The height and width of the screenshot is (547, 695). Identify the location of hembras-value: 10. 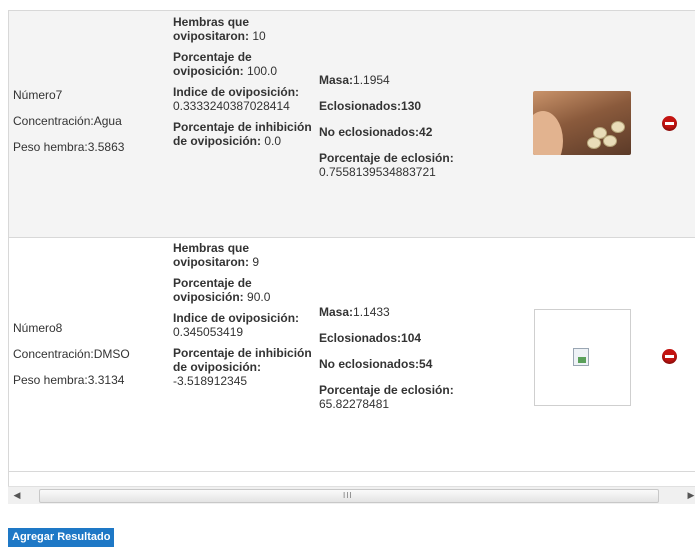
(259, 36).